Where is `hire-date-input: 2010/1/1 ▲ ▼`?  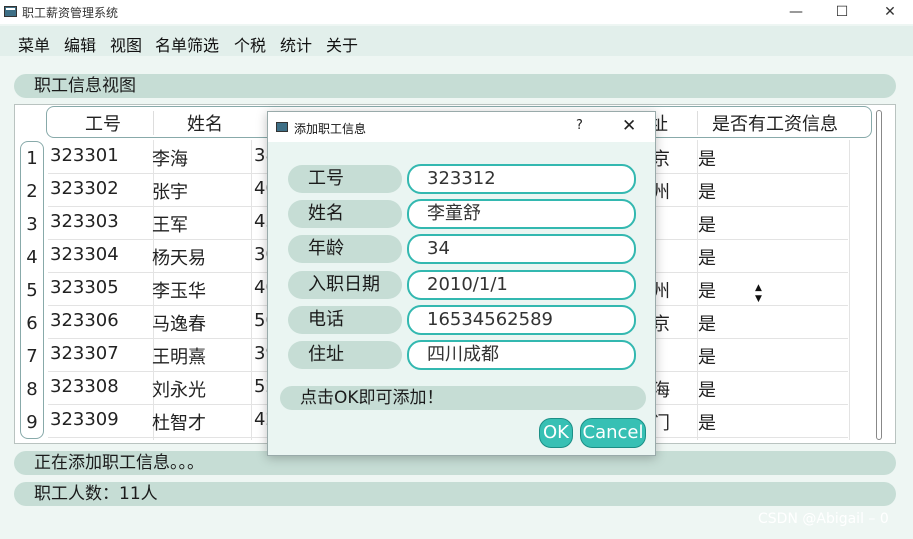
hire-date-input: 2010/1/1 ▲ ▼ is located at coordinates (584, 287).